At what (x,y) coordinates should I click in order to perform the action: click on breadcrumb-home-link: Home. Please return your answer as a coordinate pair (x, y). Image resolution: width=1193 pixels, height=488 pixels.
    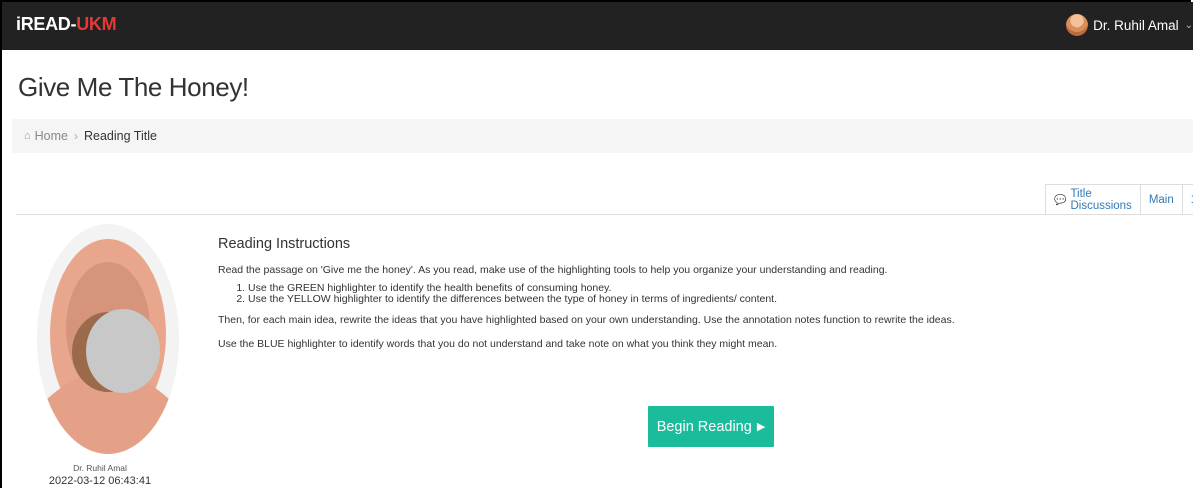
    Looking at the image, I should click on (51, 136).